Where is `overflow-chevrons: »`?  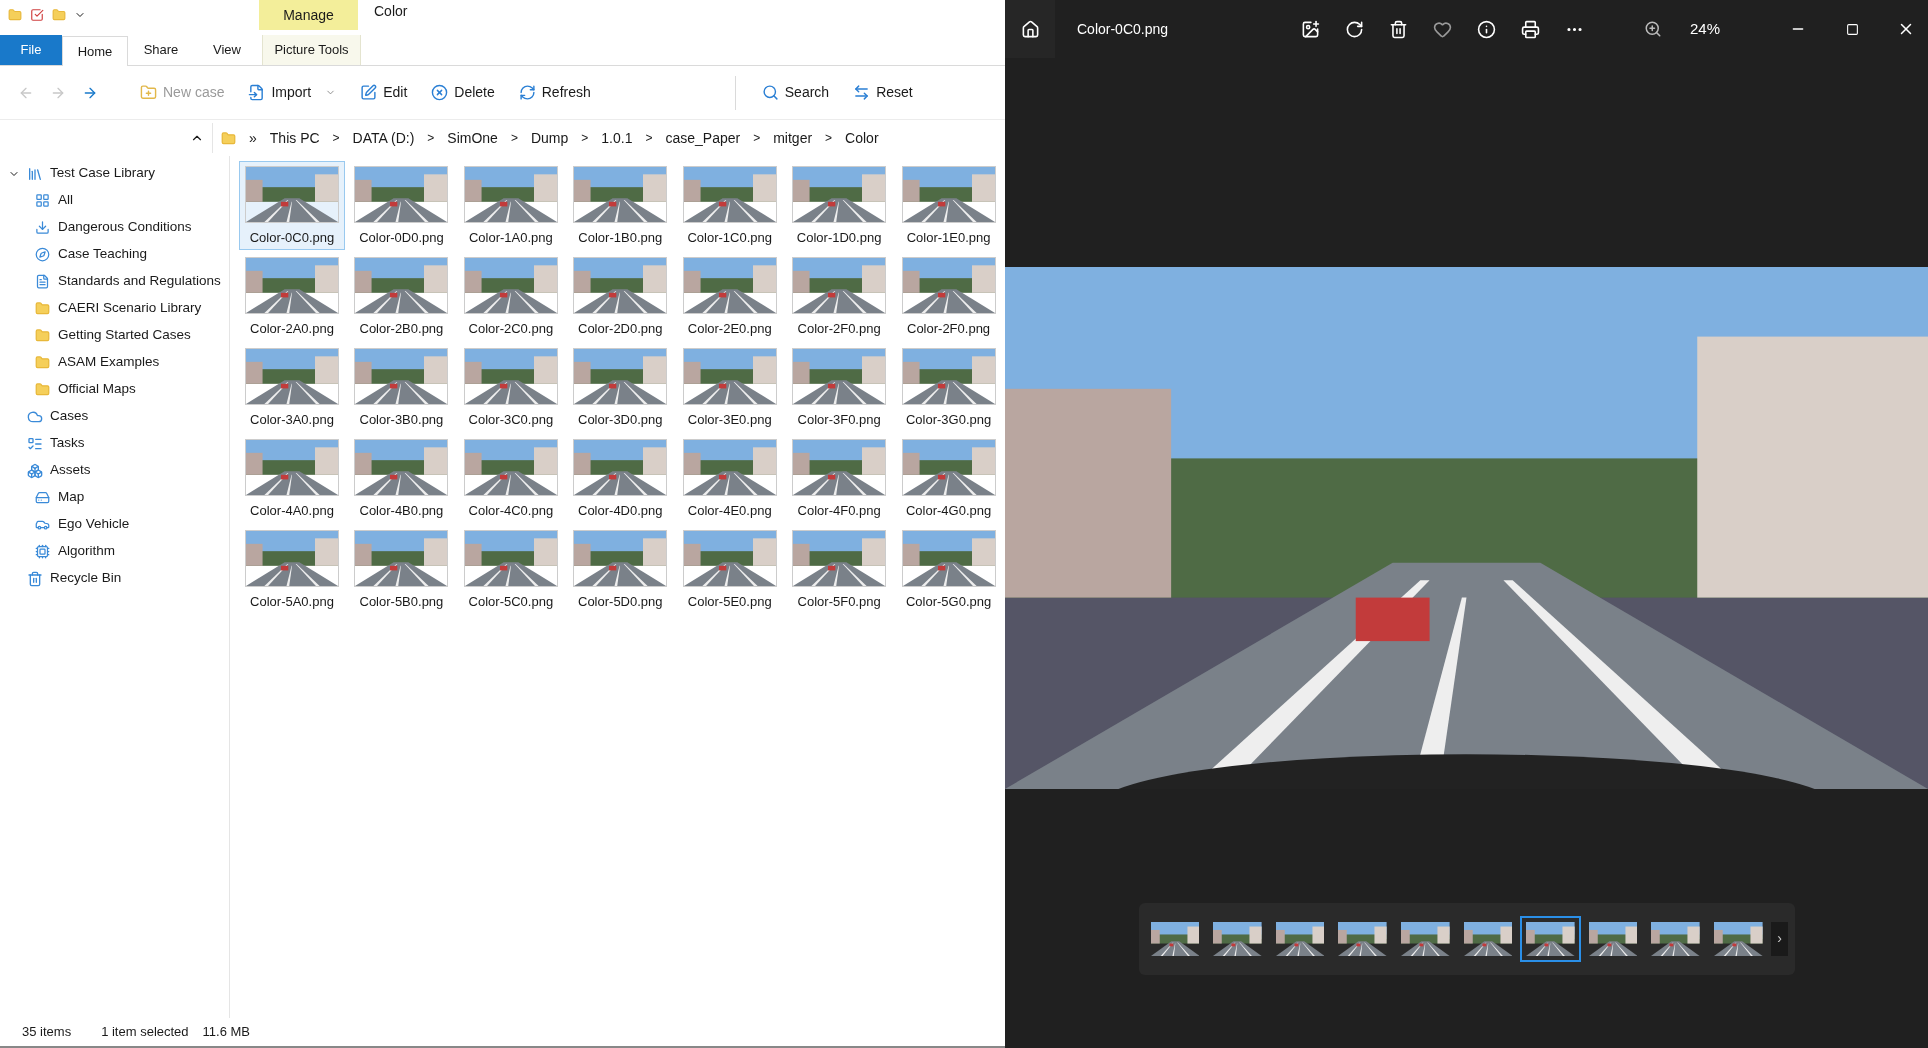 overflow-chevrons: » is located at coordinates (253, 138).